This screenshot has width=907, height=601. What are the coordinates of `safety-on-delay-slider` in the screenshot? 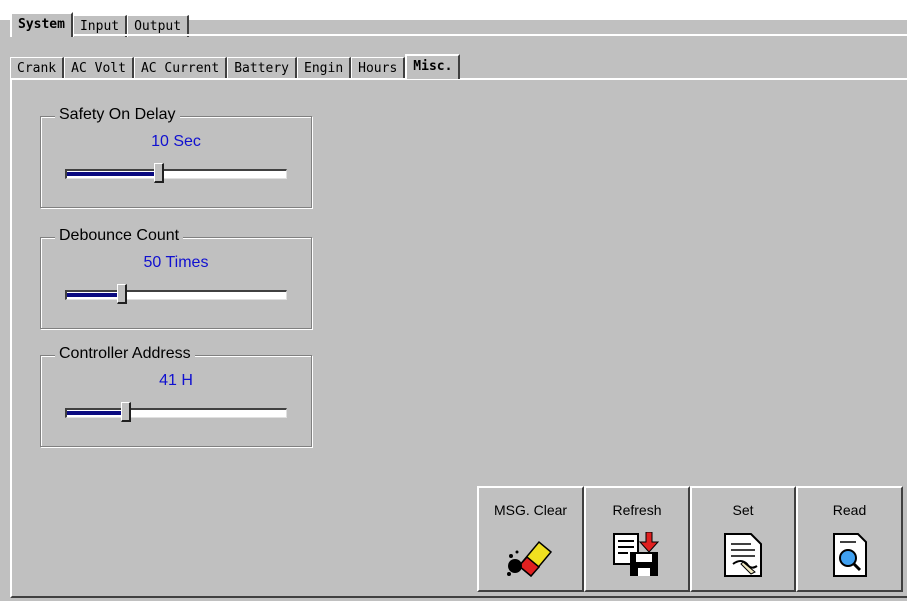 It's located at (176, 173).